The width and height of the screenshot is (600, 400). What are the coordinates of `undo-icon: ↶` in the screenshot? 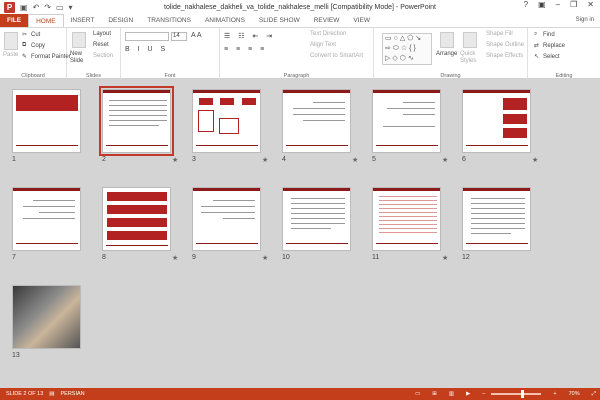 It's located at (36, 7).